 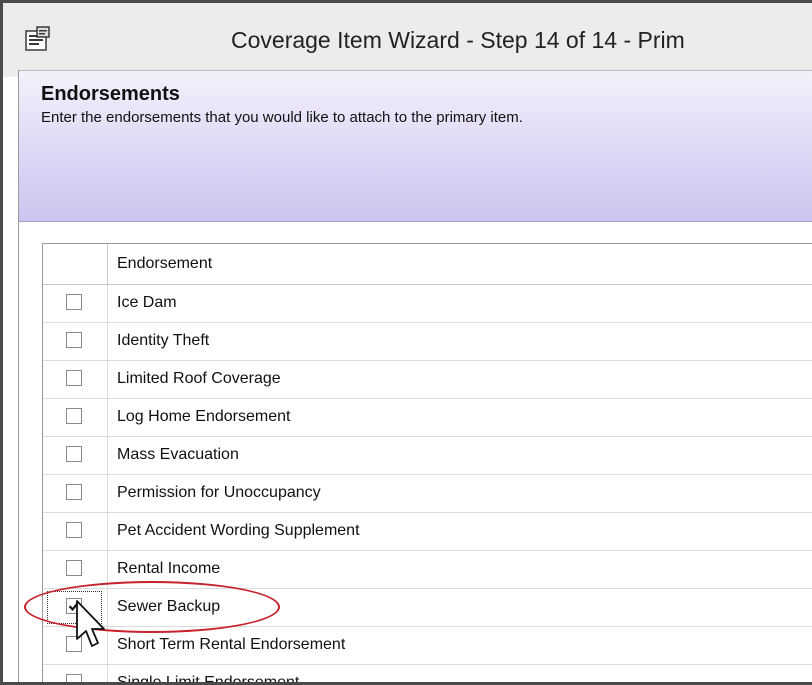 I want to click on table-row: Permission for Unoccupancy, so click(x=427, y=494).